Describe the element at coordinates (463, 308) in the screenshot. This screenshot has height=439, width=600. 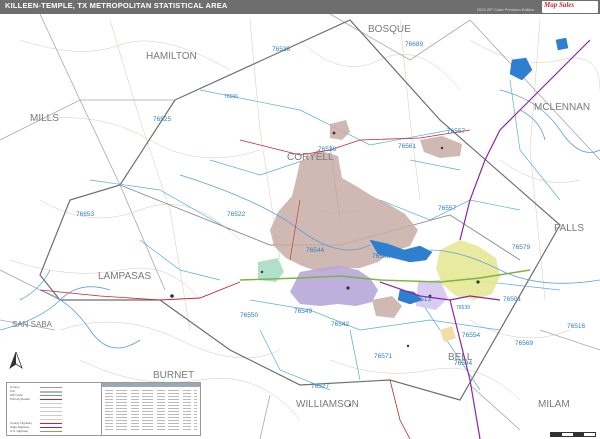
I see `zip-label: 76539` at that location.